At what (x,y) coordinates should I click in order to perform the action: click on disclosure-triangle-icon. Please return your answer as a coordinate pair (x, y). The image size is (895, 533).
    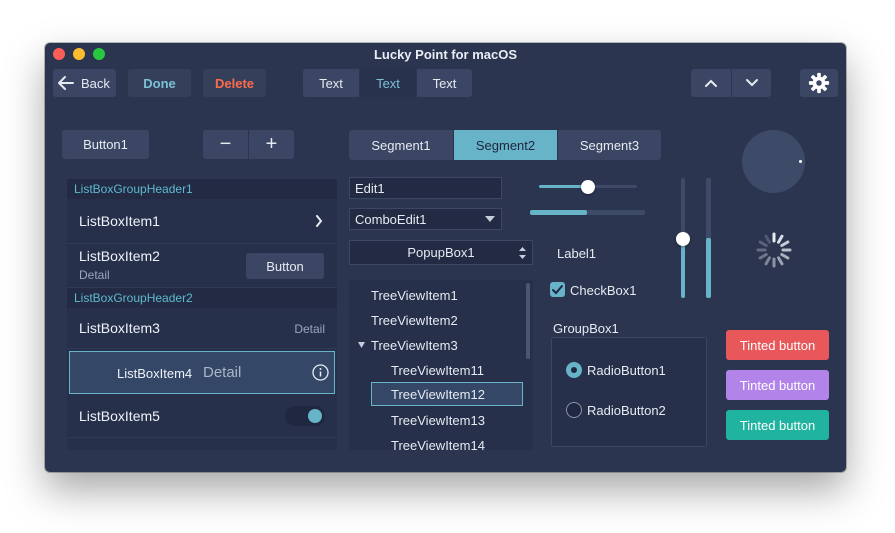
    Looking at the image, I should click on (361, 345).